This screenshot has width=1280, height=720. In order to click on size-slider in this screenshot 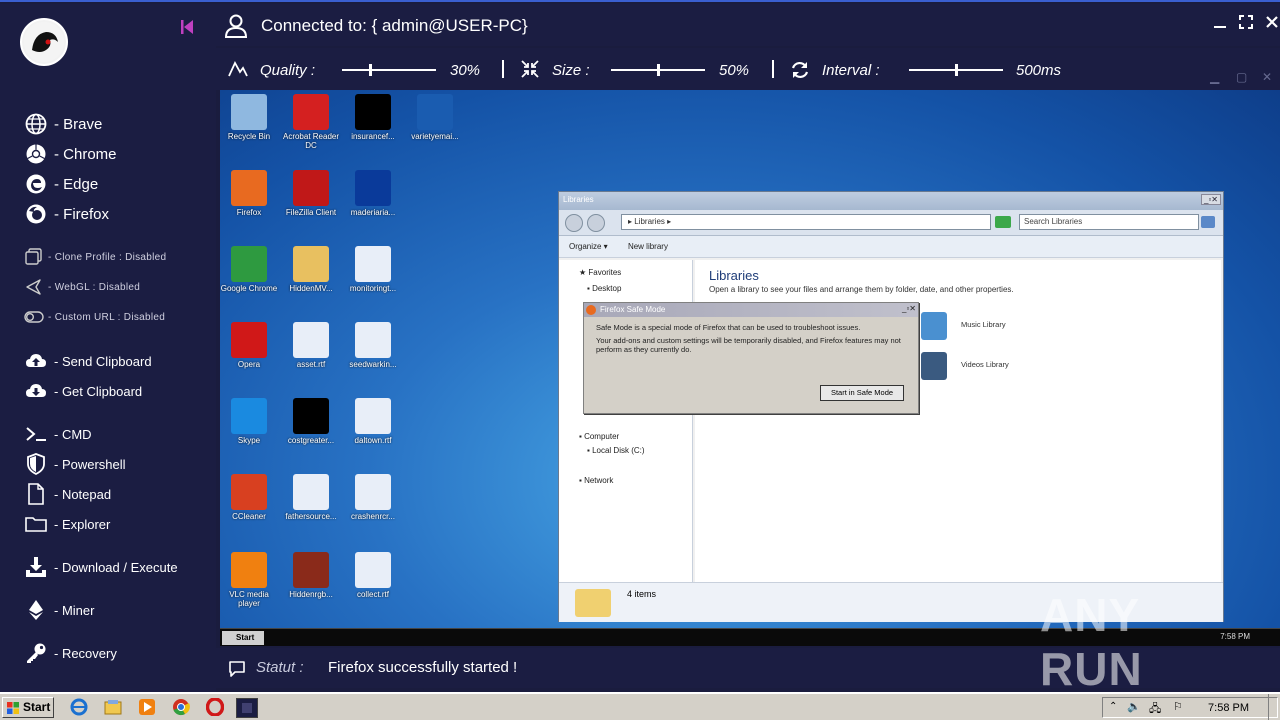, I will do `click(658, 70)`.